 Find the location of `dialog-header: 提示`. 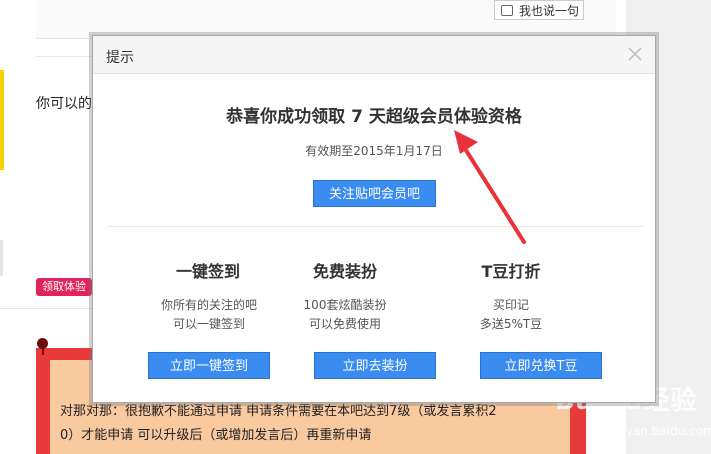

dialog-header: 提示 is located at coordinates (374, 55).